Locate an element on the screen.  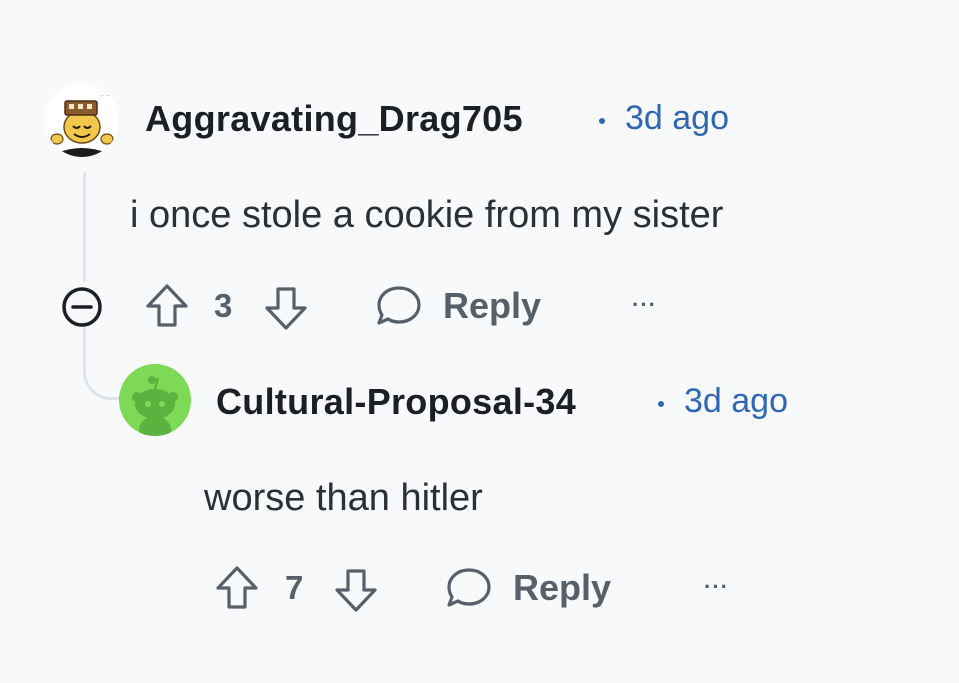
avatar: ·· ·· is located at coordinates (82, 120).